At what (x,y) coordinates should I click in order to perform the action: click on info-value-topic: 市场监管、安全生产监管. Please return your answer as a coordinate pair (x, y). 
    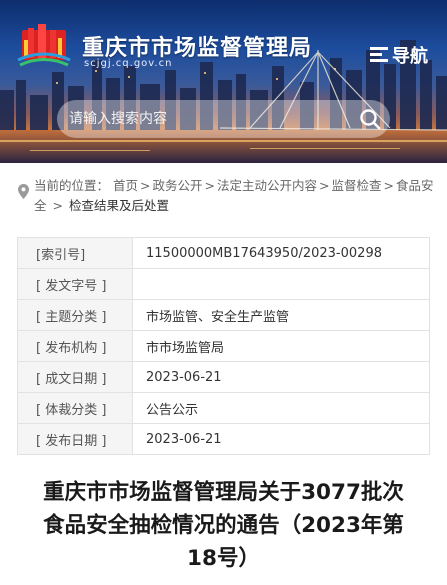
    Looking at the image, I should click on (281, 315).